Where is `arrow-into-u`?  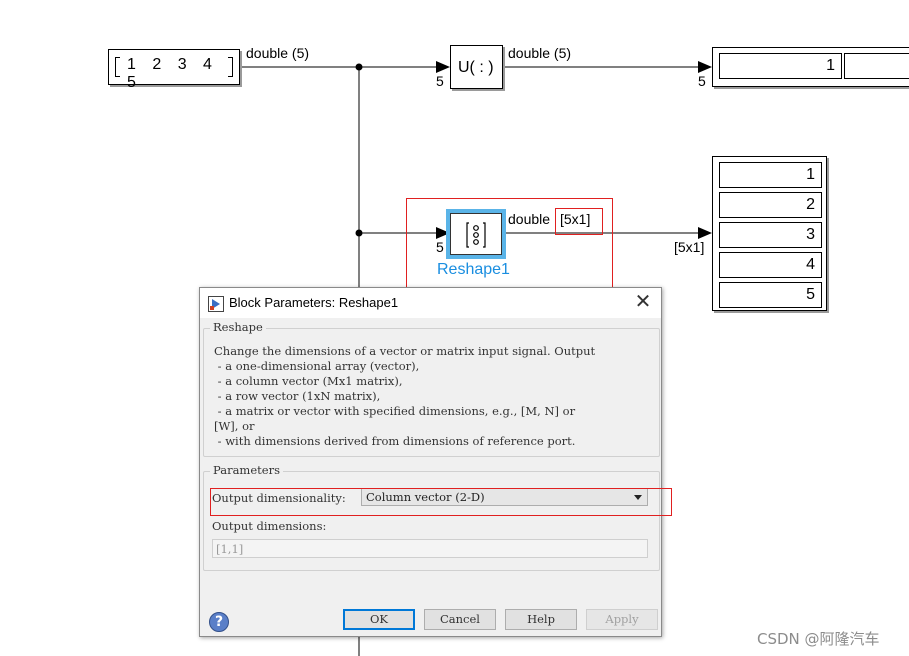
arrow-into-u is located at coordinates (443, 67).